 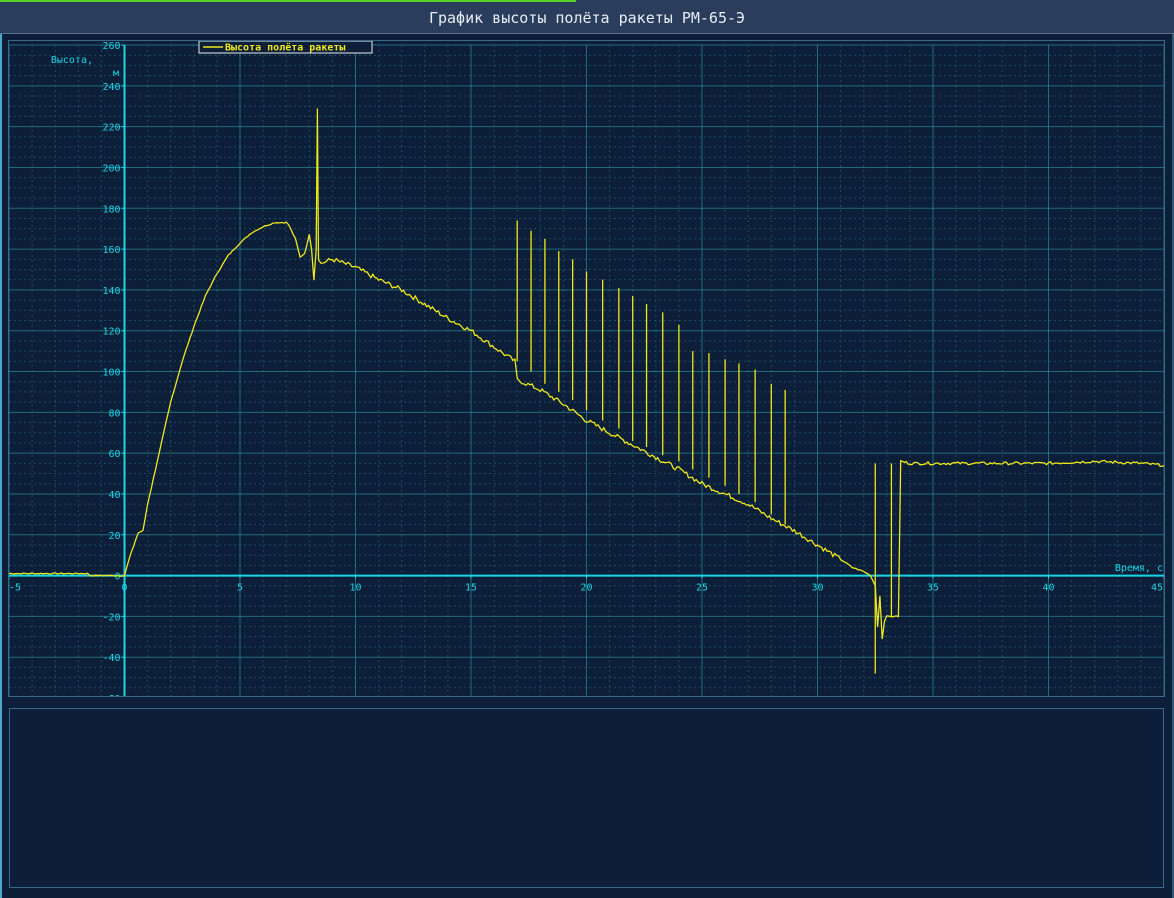 What do you see at coordinates (1139, 568) in the screenshot?
I see `x-axis-label: Время, с` at bounding box center [1139, 568].